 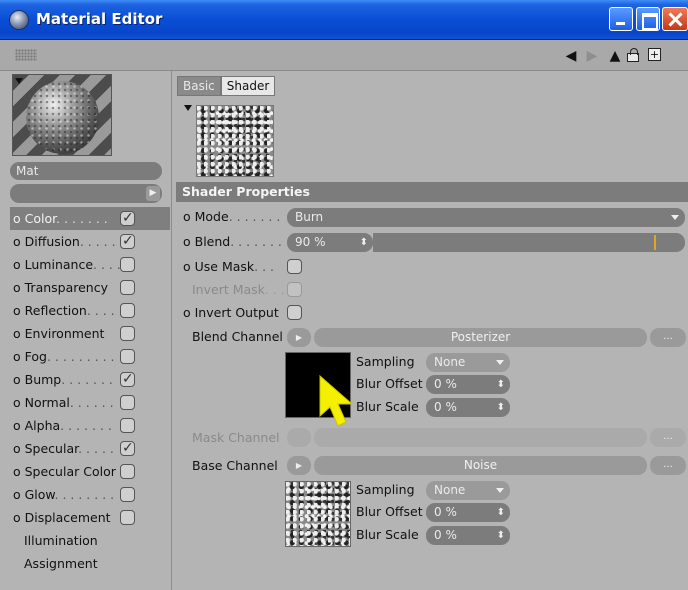 I want to click on channel-label: Diffusion, so click(x=52, y=241).